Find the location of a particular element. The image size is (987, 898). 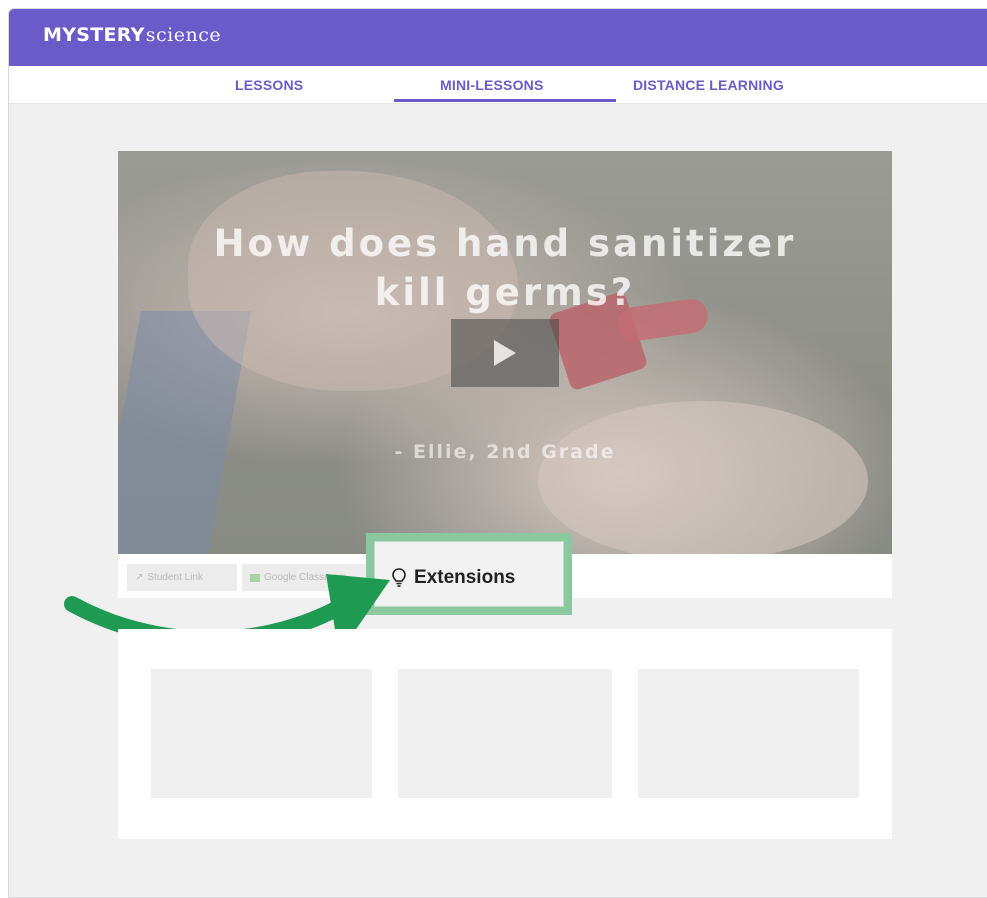

nav-lessons: LESSONS is located at coordinates (269, 85).